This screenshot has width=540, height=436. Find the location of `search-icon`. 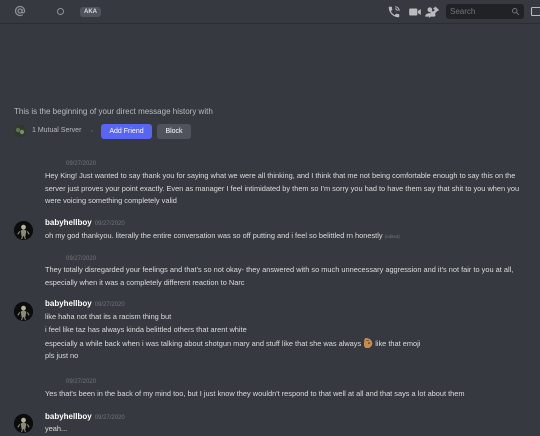

search-icon is located at coordinates (515, 11).